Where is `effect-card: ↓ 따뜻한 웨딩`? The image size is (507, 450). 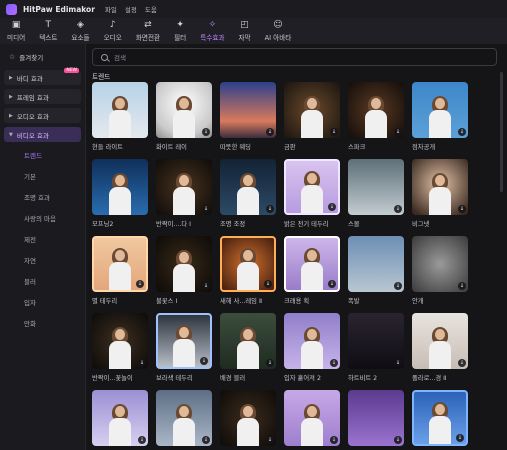 effect-card: ↓ 따뜻한 웨딩 is located at coordinates (248, 116).